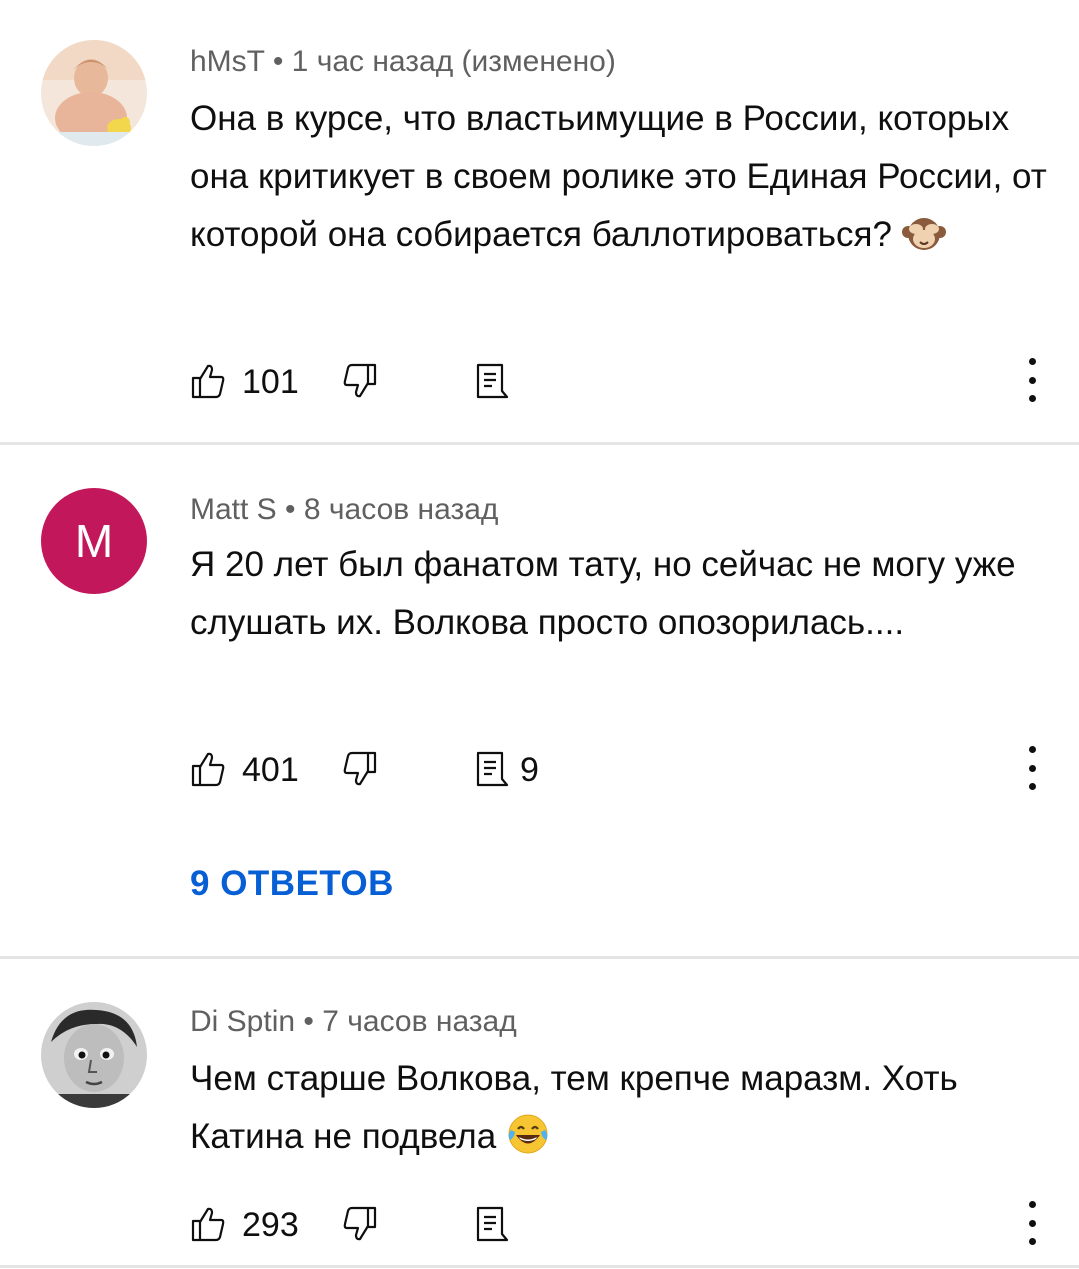  I want to click on comment-meta: Matt S • 8 часов назад, so click(344, 510).